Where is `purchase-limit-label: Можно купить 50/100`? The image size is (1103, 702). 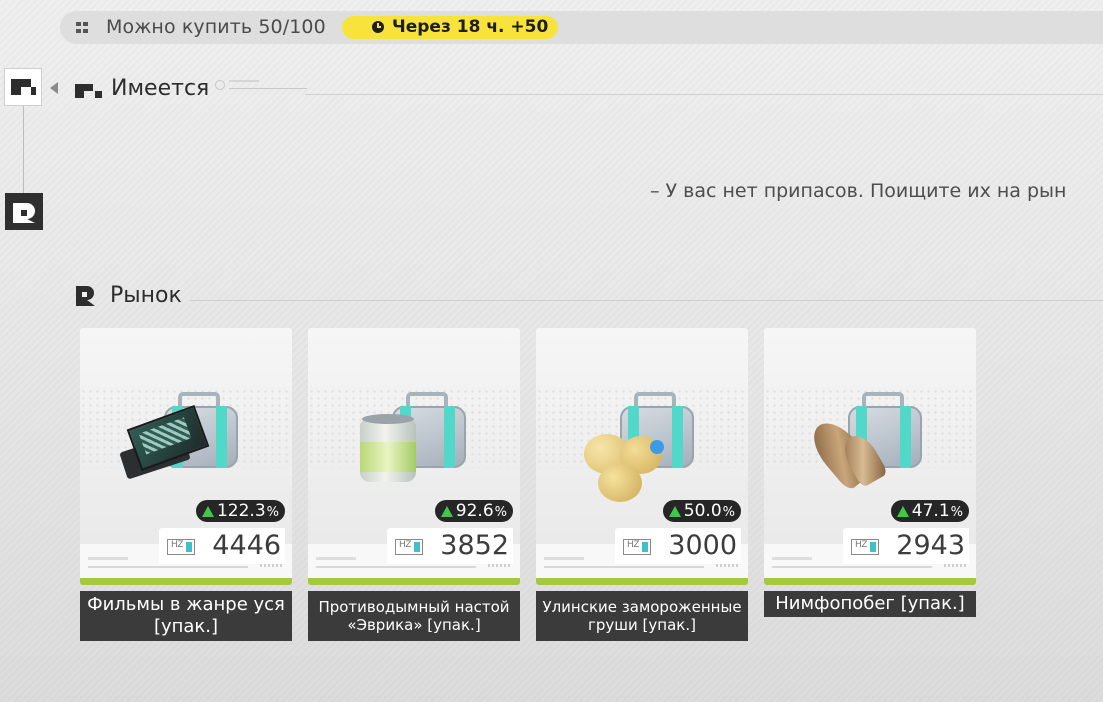 purchase-limit-label: Можно купить 50/100 is located at coordinates (216, 27).